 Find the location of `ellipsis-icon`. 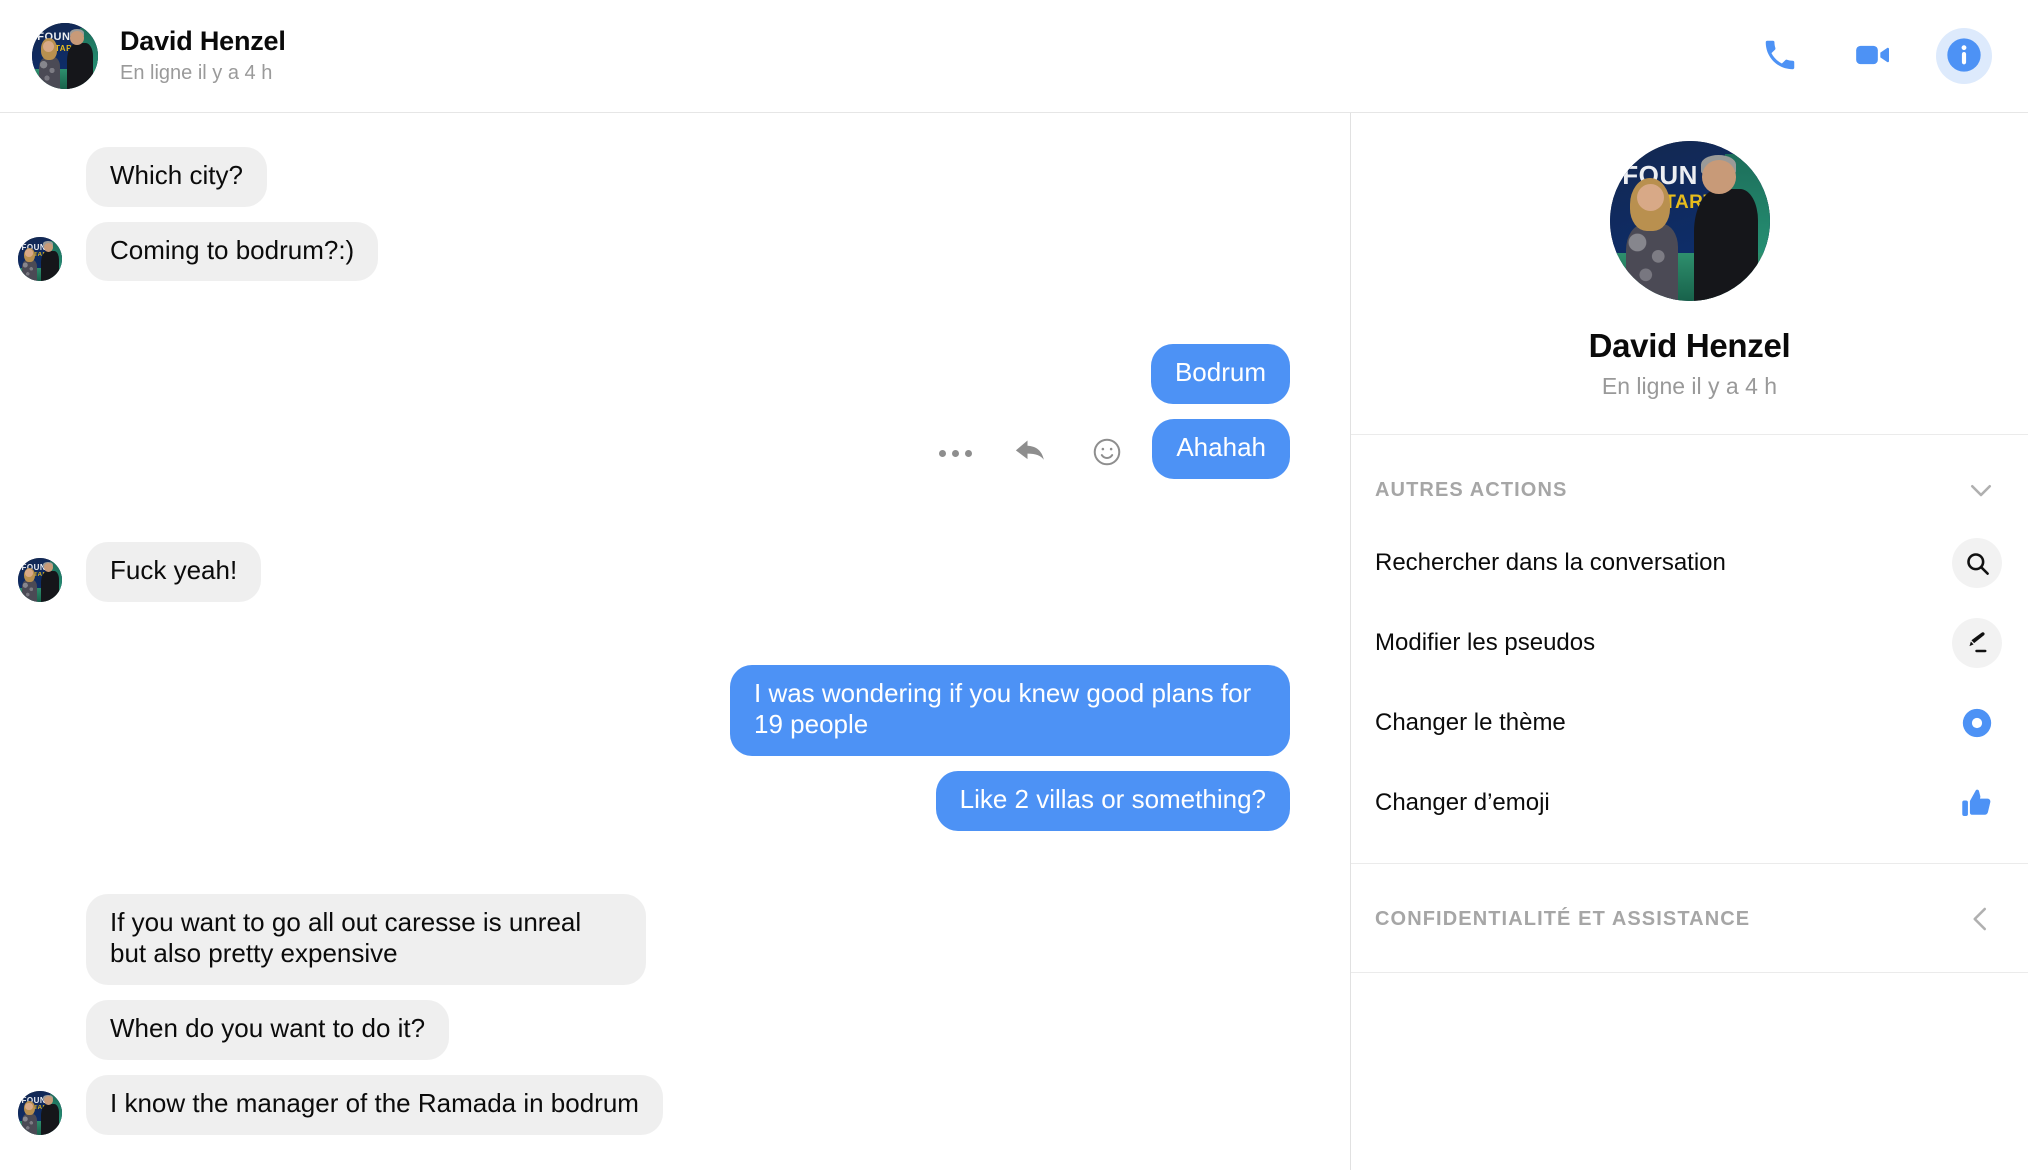

ellipsis-icon is located at coordinates (955, 454).